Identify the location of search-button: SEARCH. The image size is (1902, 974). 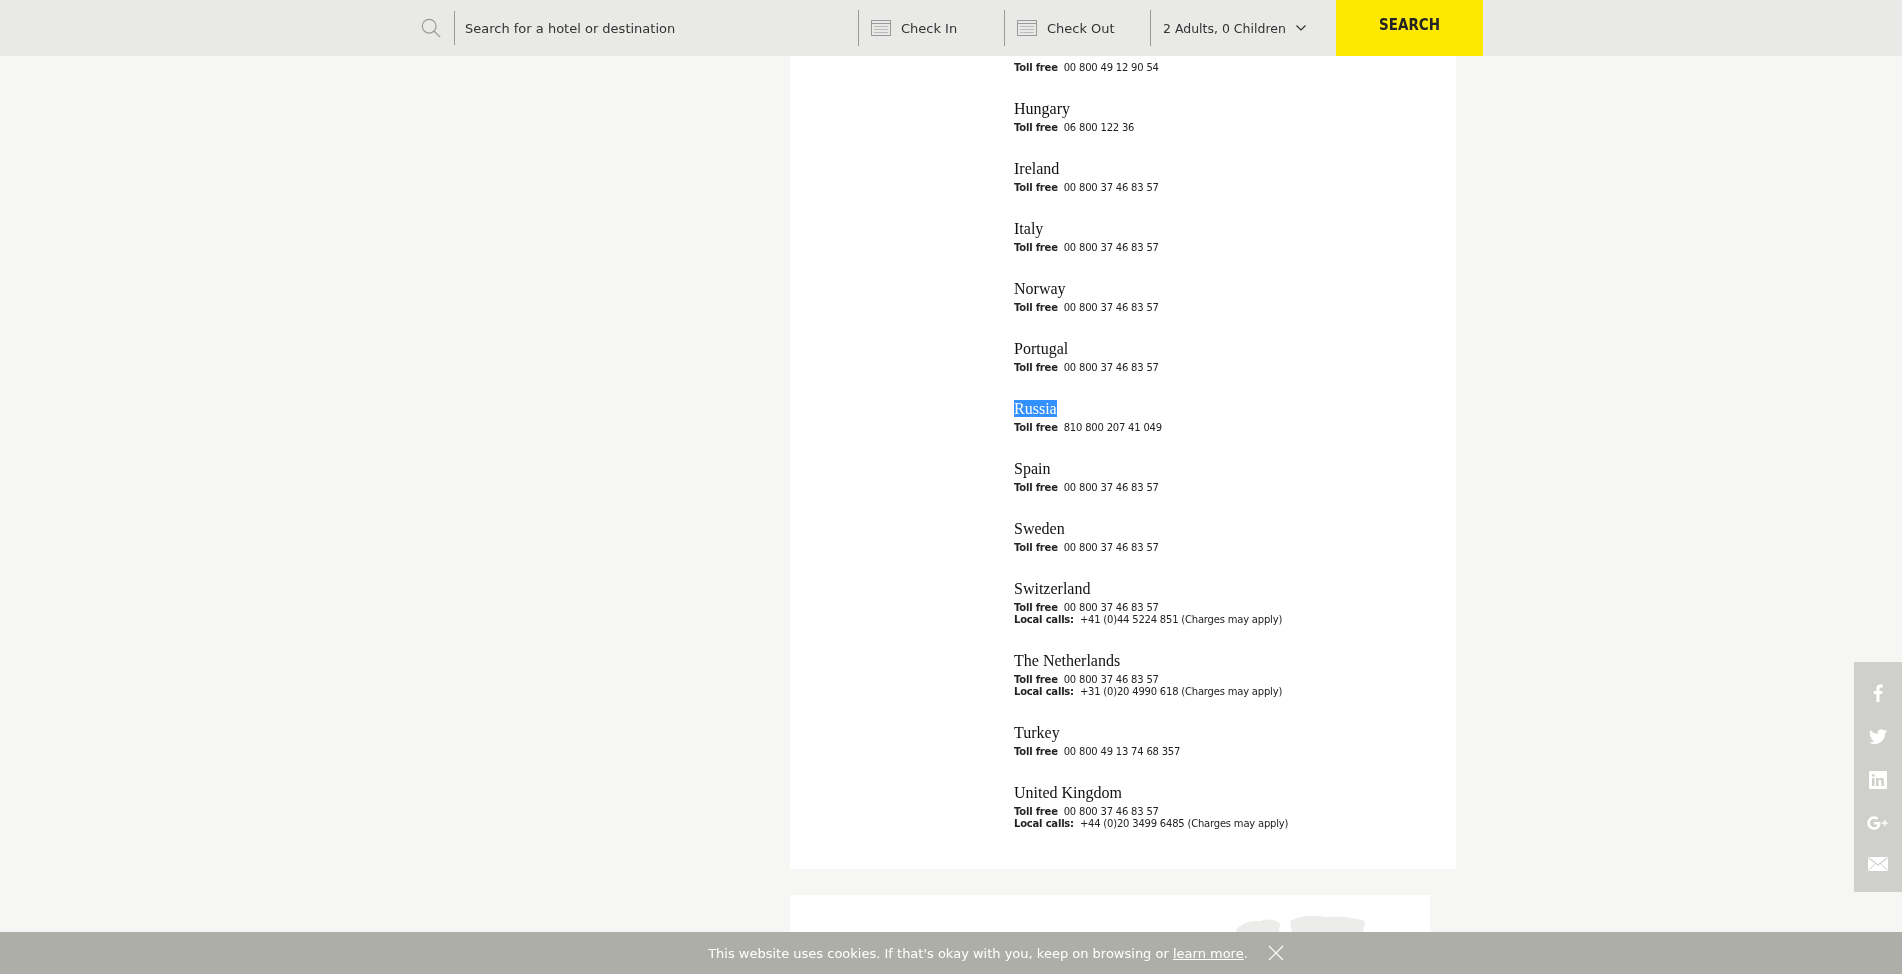
(1409, 28).